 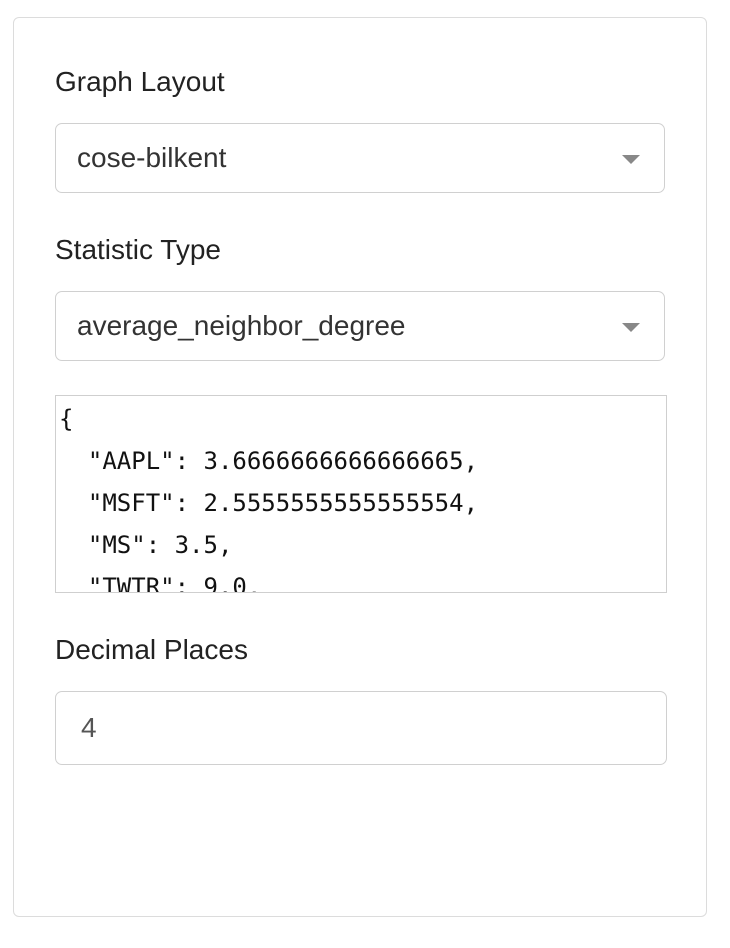 I want to click on json-line: {, so click(x=66, y=419).